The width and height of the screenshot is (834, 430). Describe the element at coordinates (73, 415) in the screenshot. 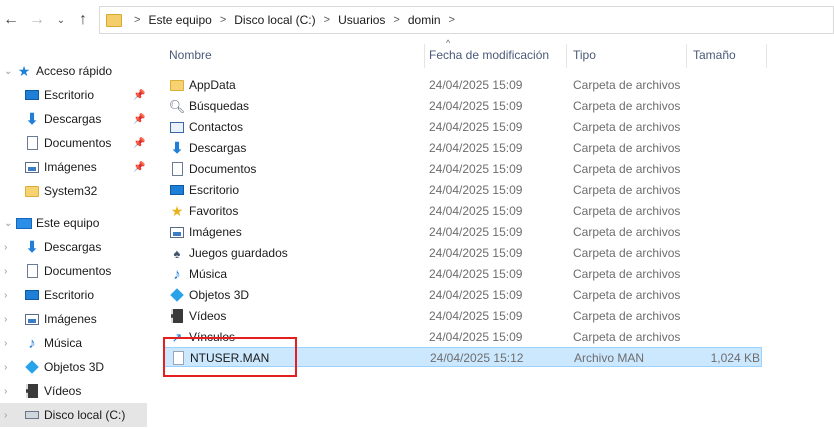

I see `sidebar-item-disco-local: › Disco local (C:)` at that location.